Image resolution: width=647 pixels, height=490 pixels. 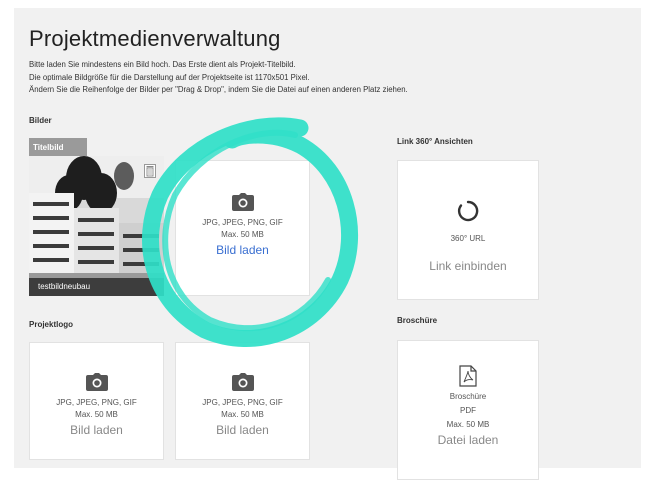 I want to click on spinner-icon, so click(x=468, y=211).